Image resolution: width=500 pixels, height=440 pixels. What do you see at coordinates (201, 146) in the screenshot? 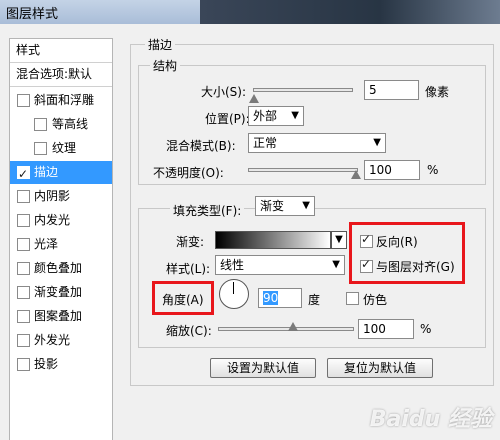
I see `blend-mode-label: 混合模式(B):` at bounding box center [201, 146].